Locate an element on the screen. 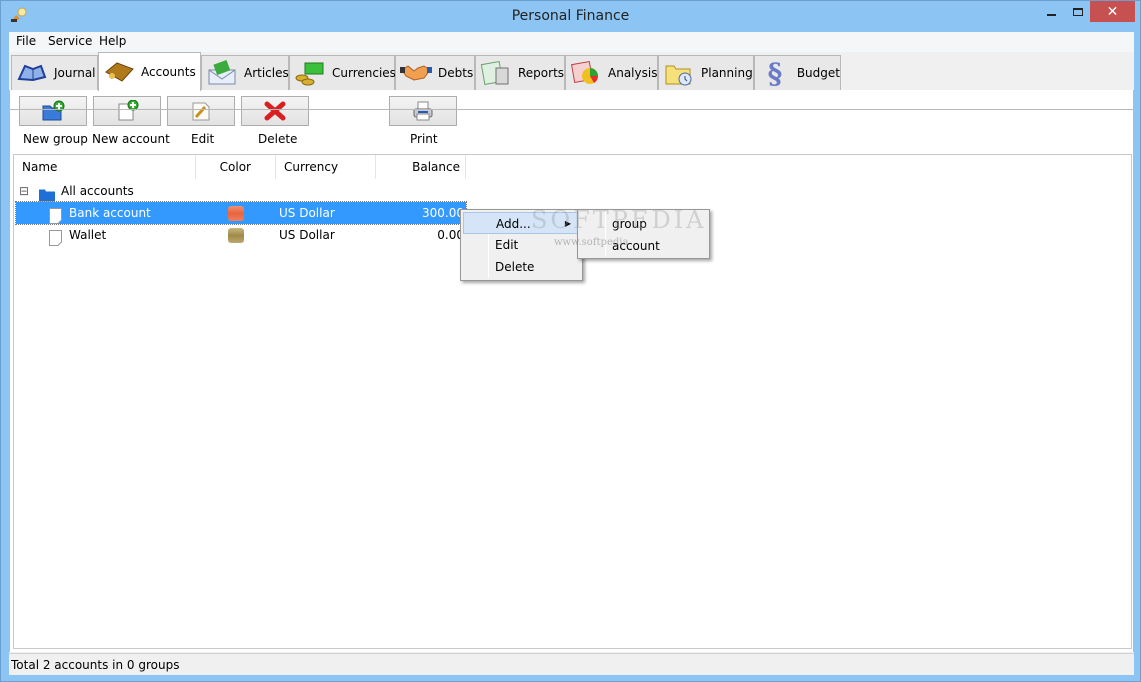 Image resolution: width=1141 pixels, height=682 pixels. maximize-button is located at coordinates (1078, 11).